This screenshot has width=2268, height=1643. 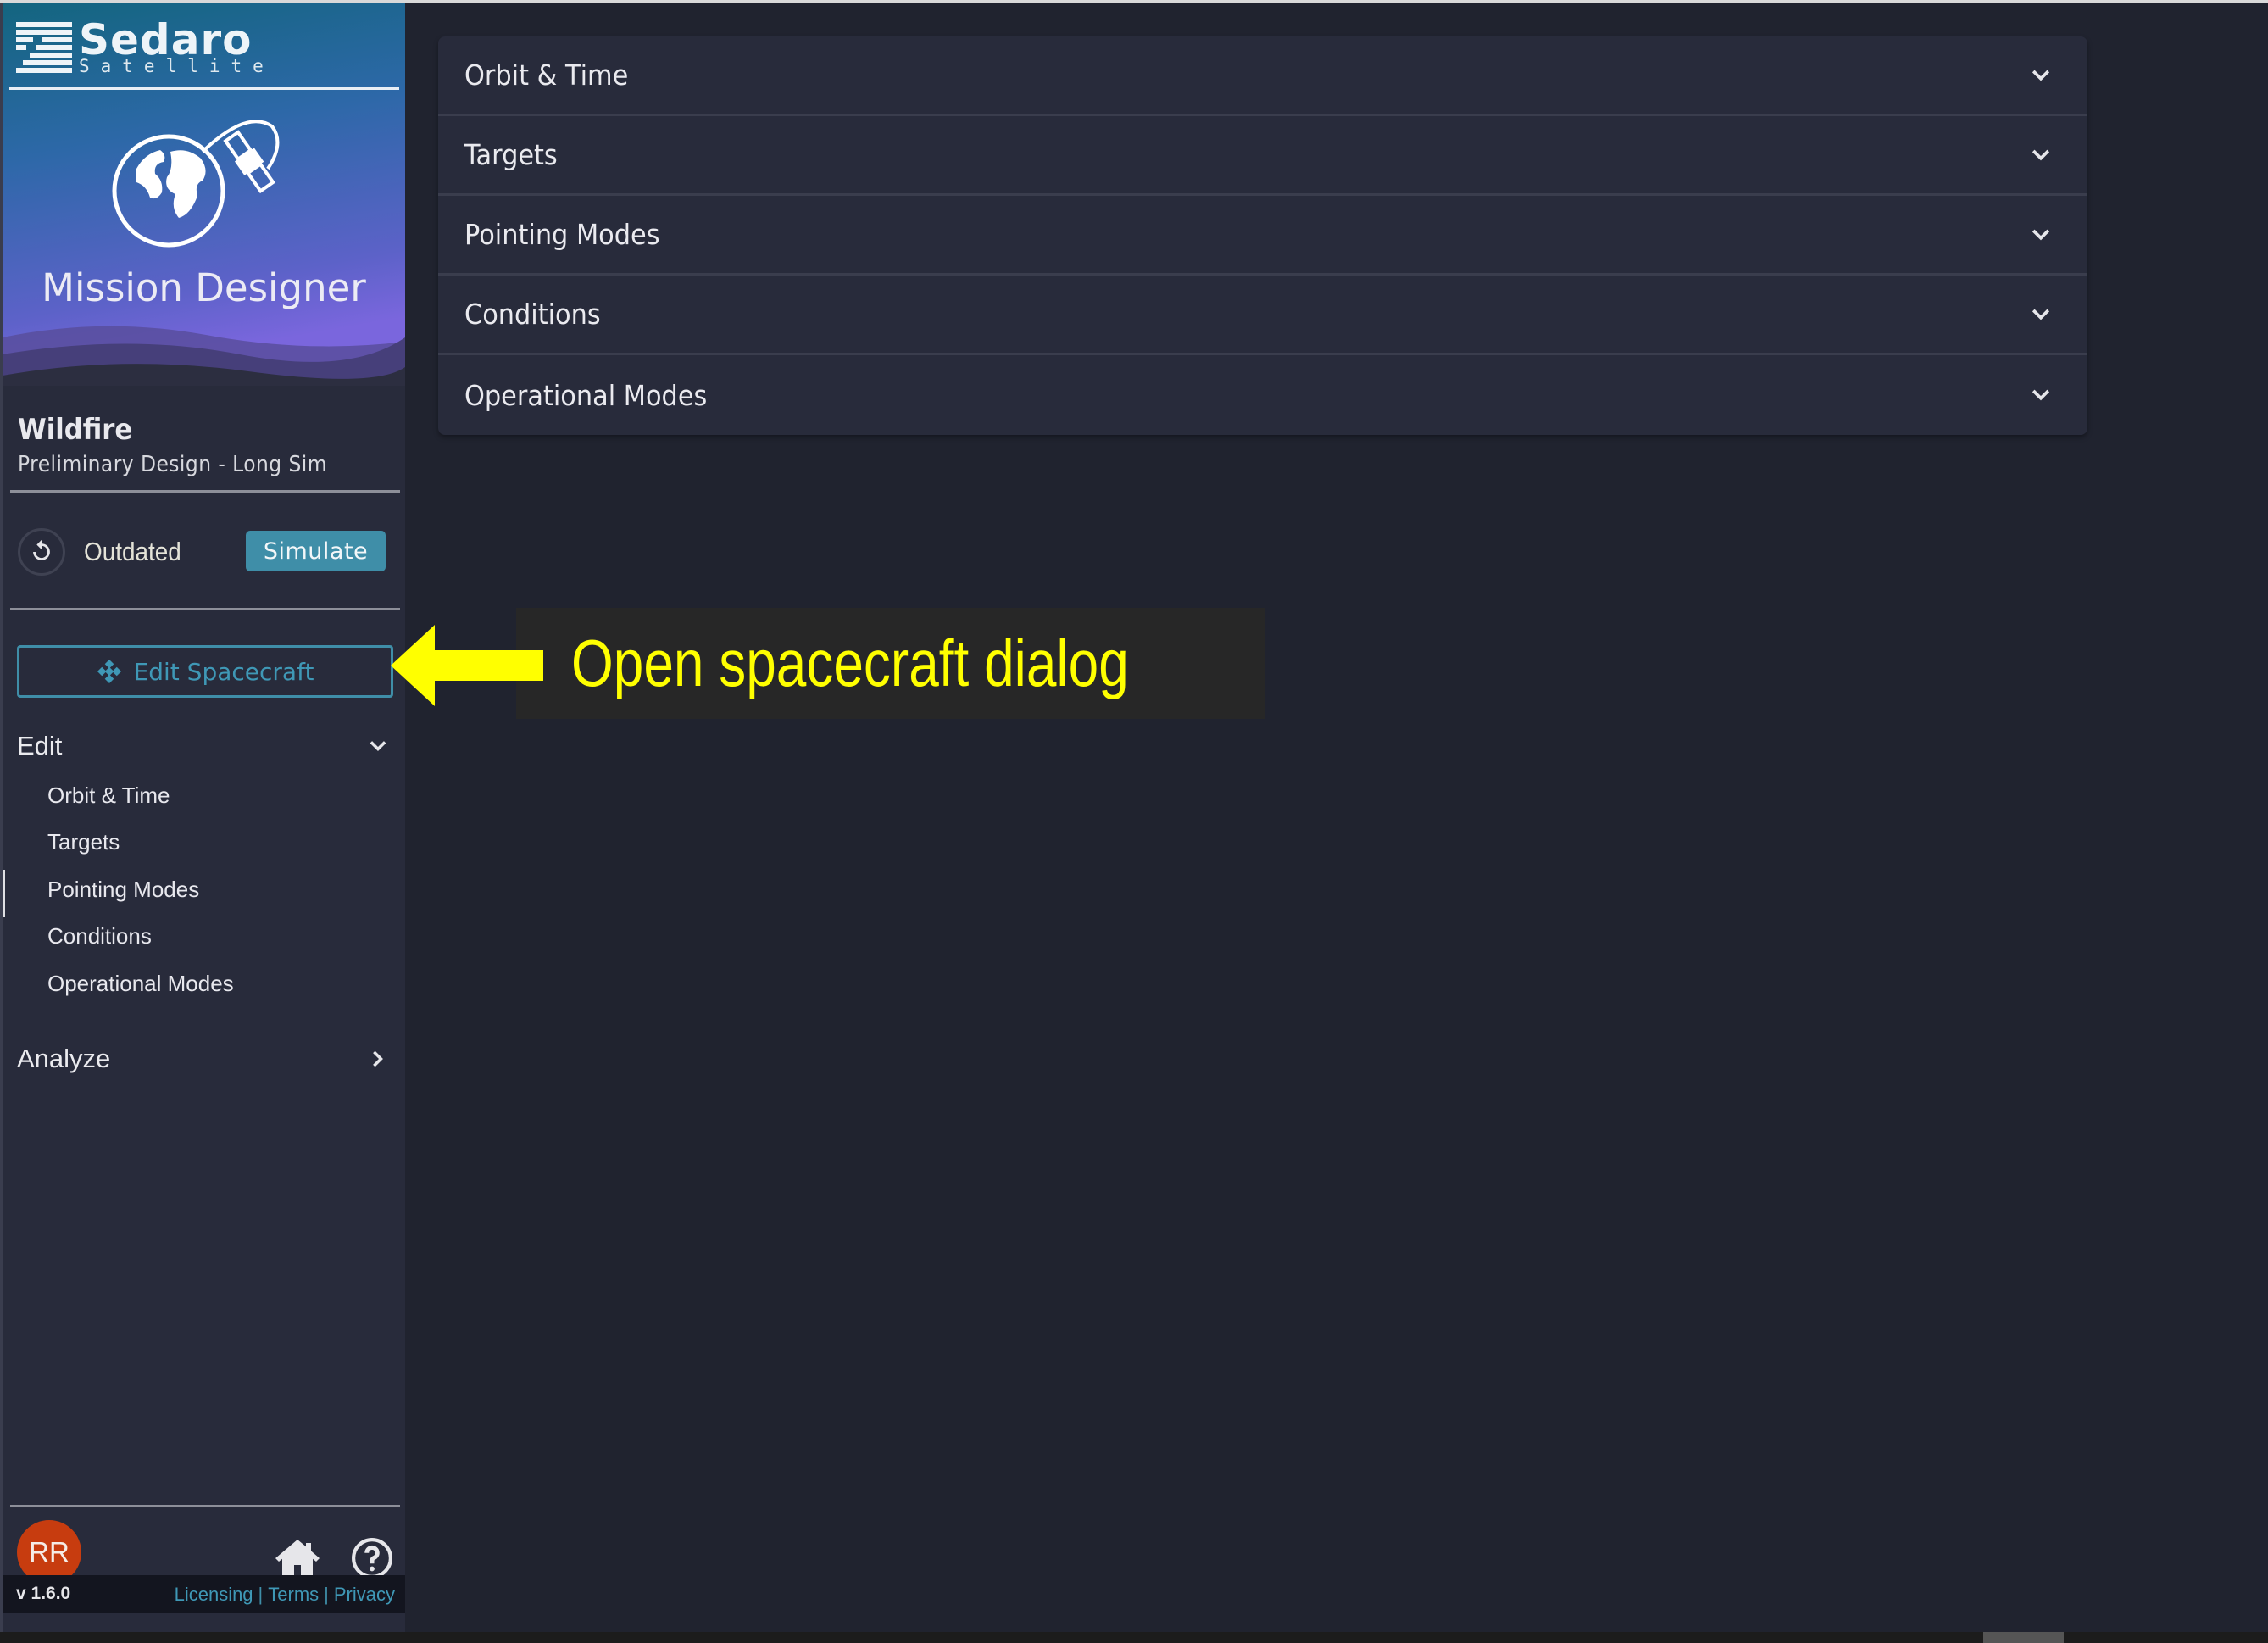 What do you see at coordinates (83, 842) in the screenshot?
I see `nav-item-targets: Targets` at bounding box center [83, 842].